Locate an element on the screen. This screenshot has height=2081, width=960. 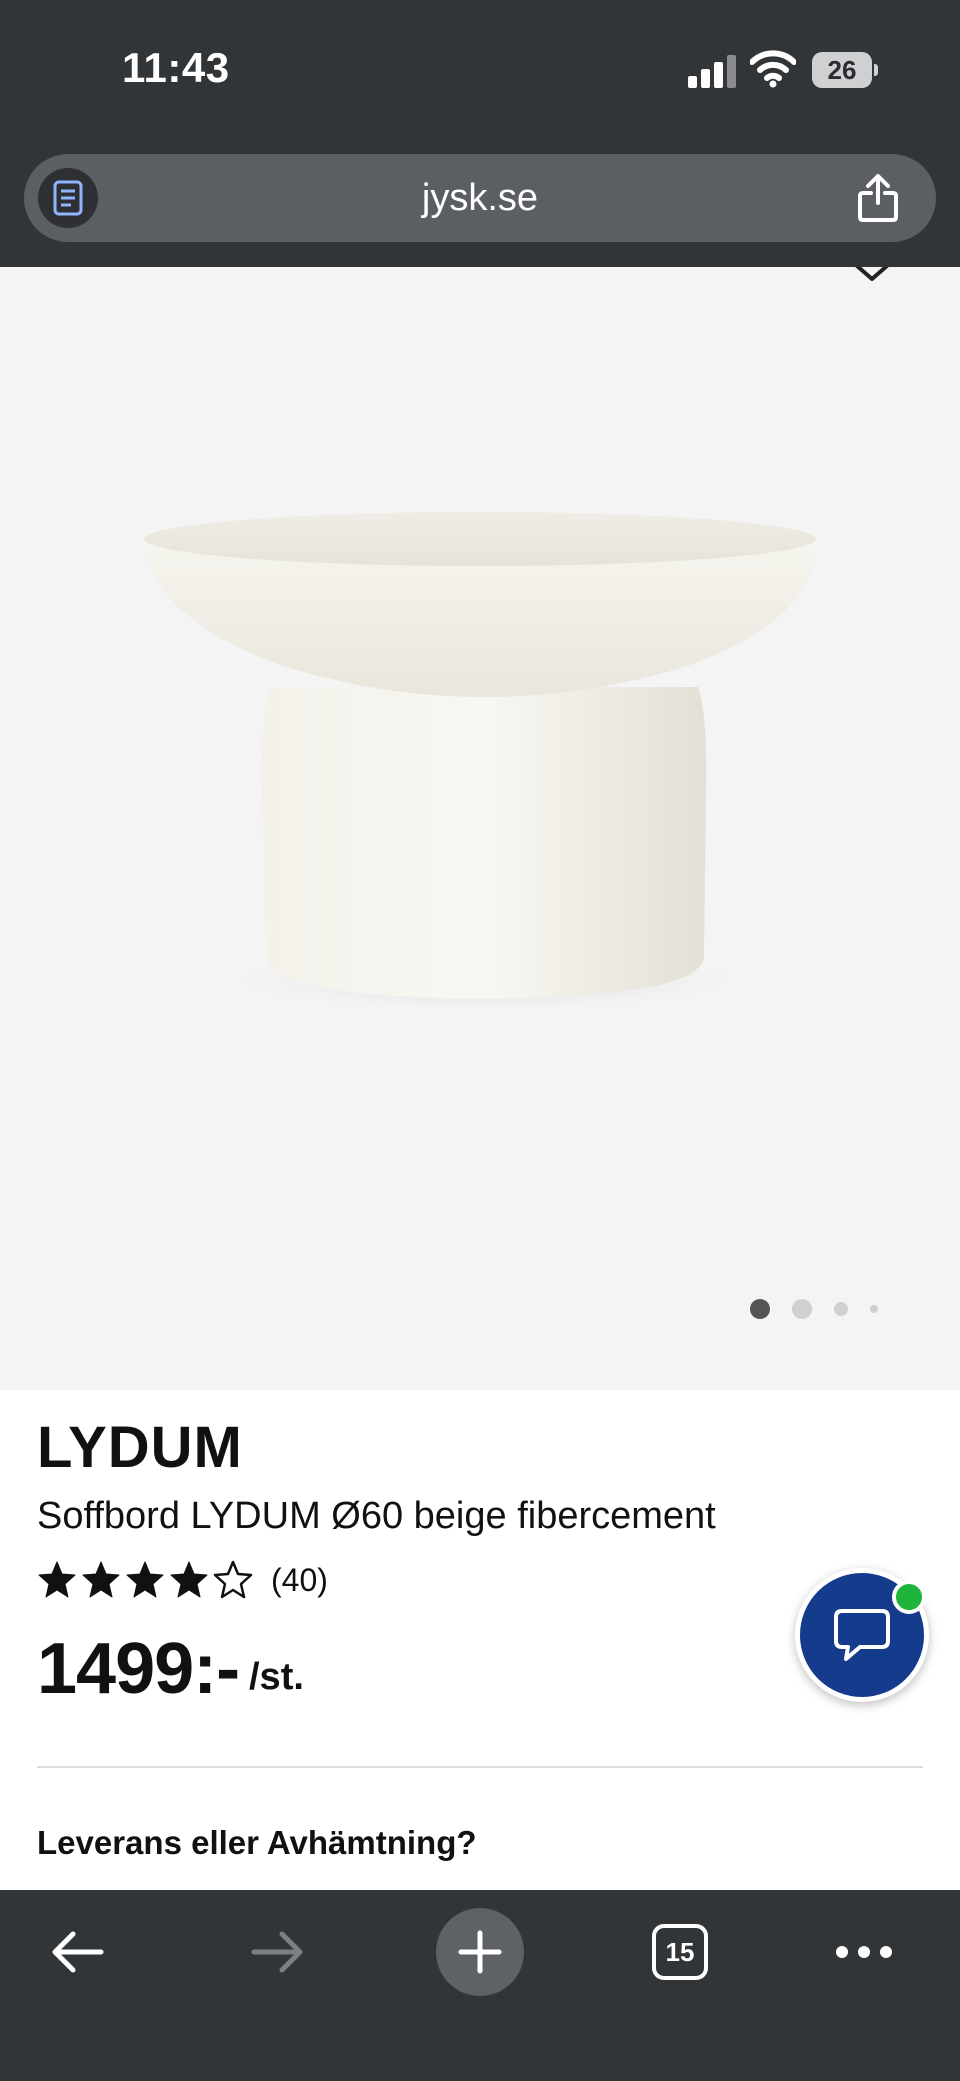
tabs-button: 15 is located at coordinates (680, 1952).